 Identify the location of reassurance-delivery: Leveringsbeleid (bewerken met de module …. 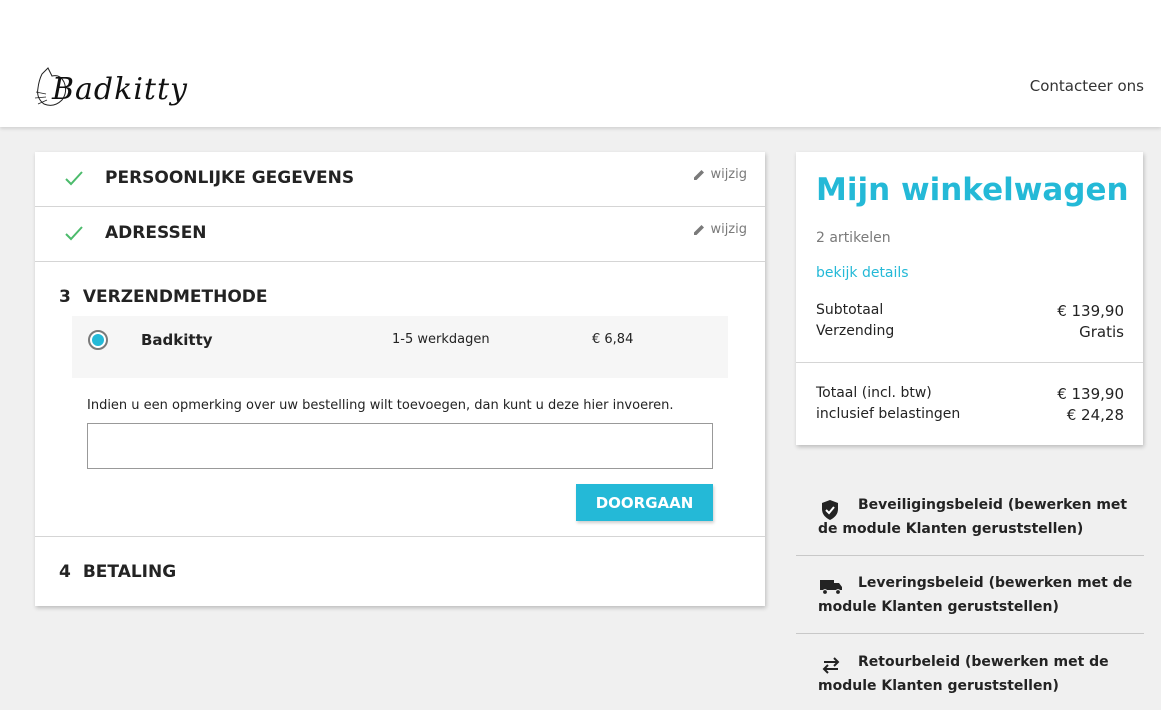
(970, 602).